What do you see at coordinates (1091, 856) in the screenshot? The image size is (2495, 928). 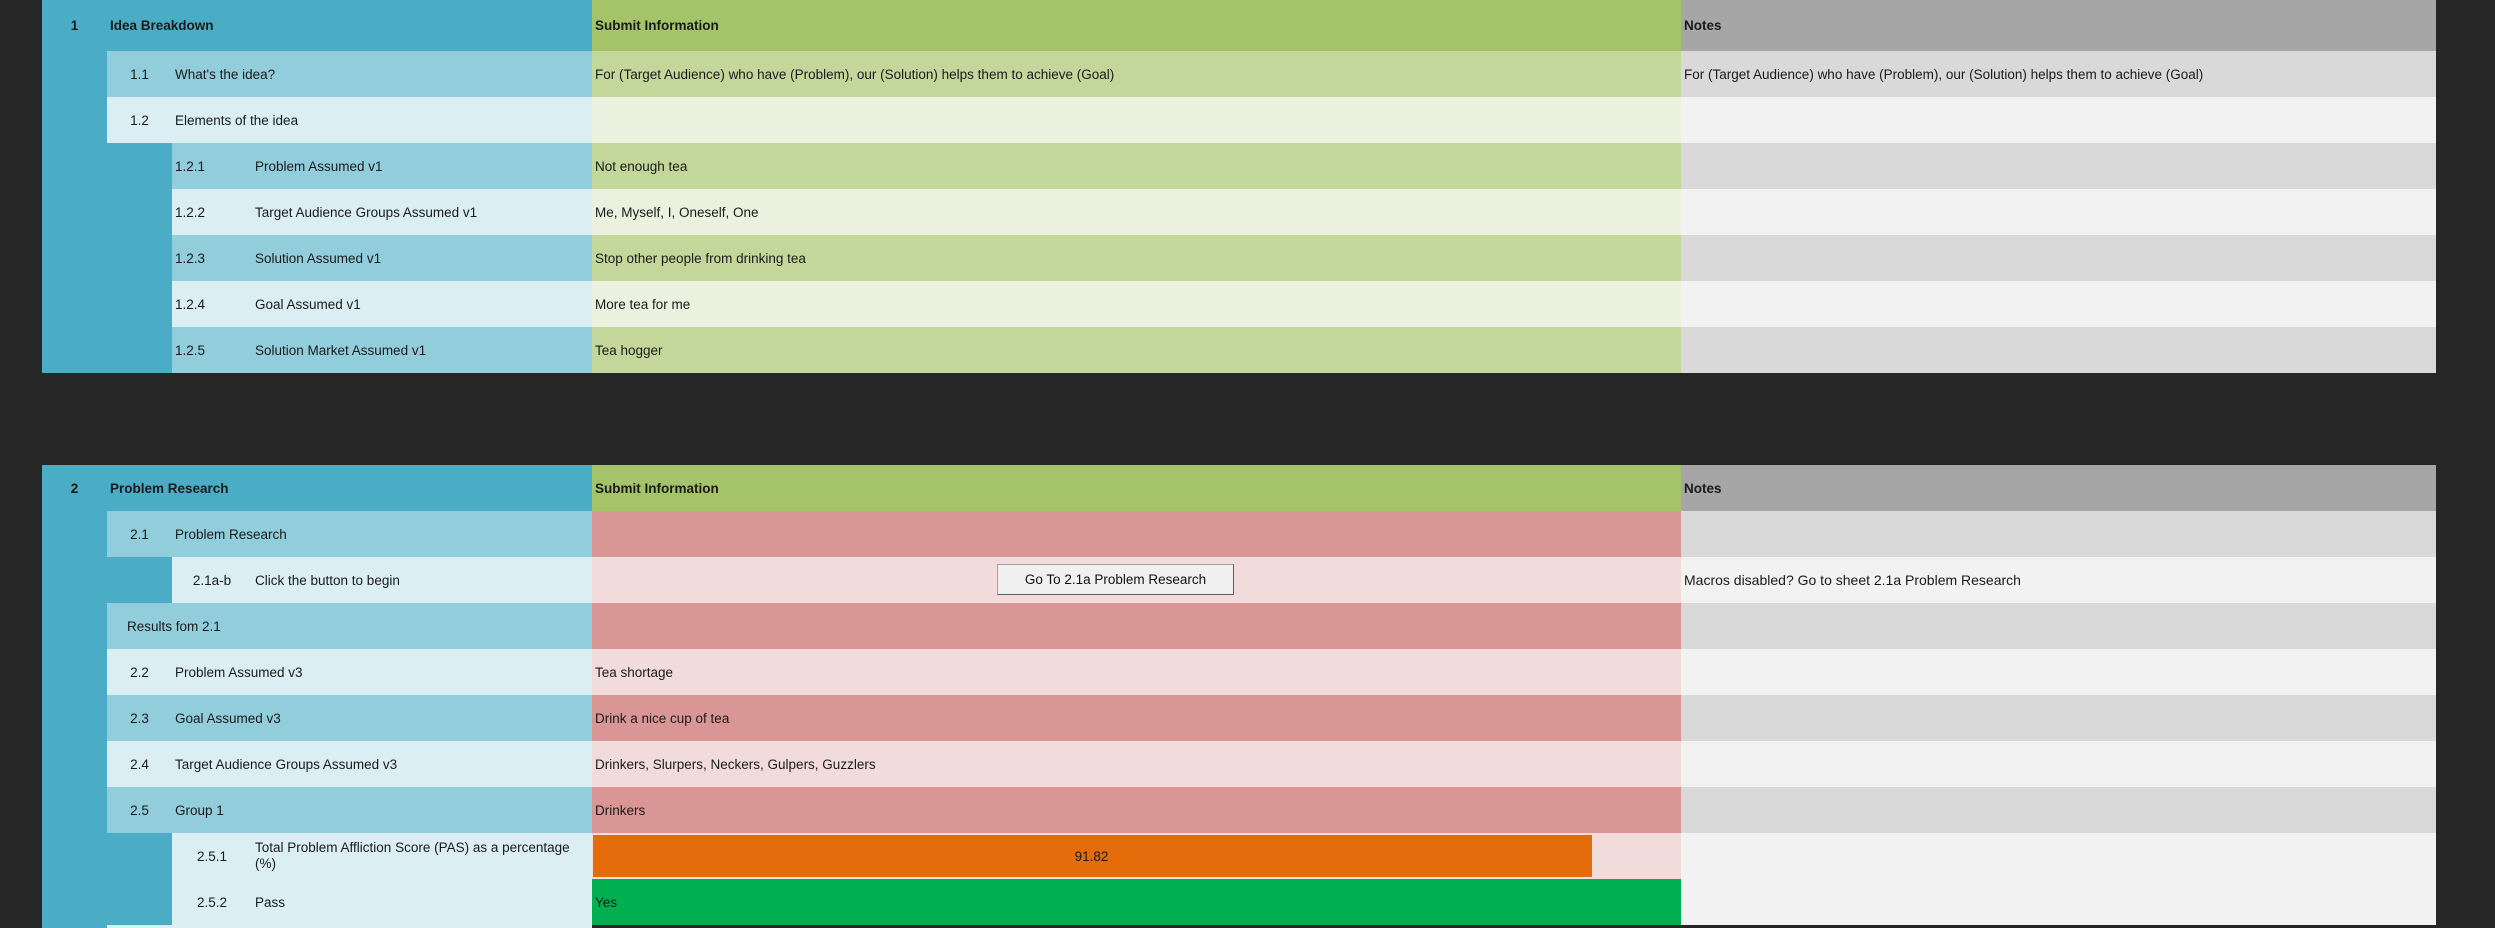 I see `pas-score-value: 91.82` at bounding box center [1091, 856].